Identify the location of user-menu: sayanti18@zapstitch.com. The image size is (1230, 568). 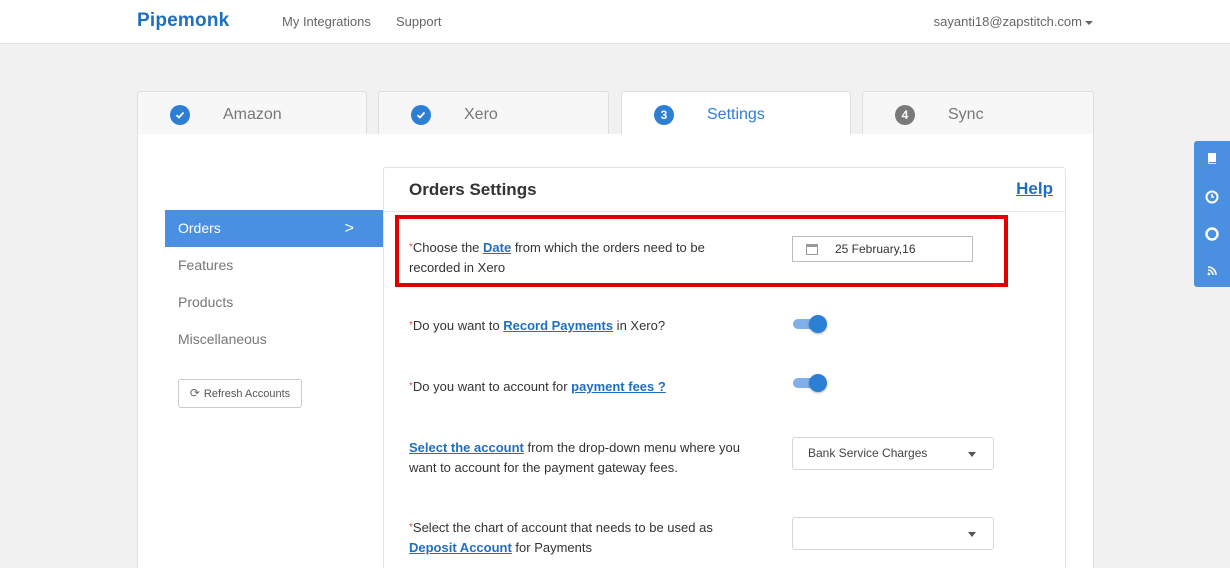
(1013, 21).